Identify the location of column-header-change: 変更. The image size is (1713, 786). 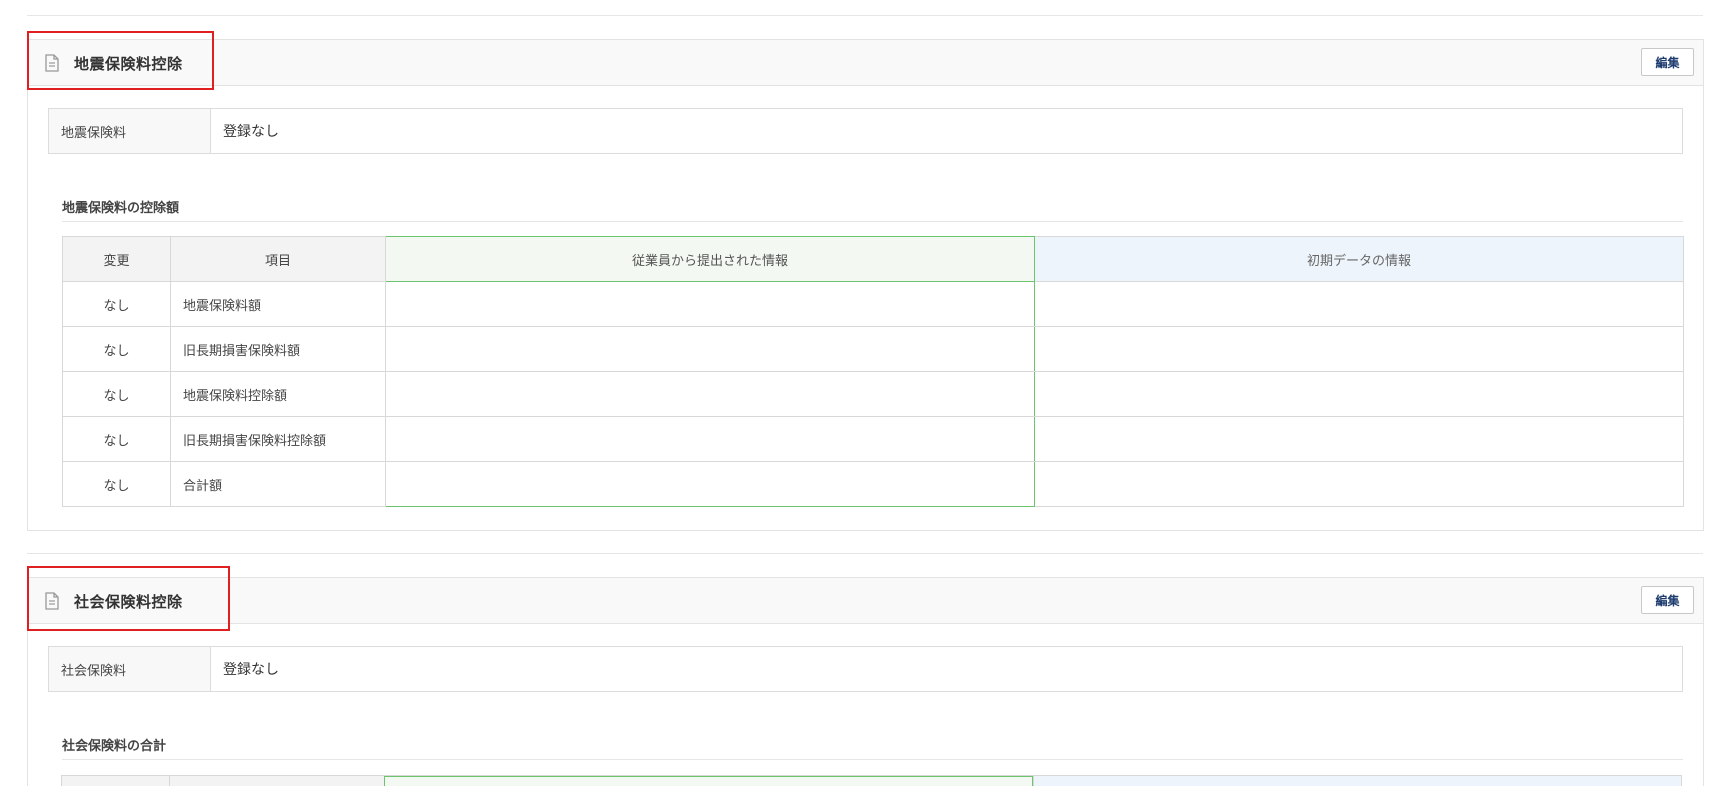
(116, 259).